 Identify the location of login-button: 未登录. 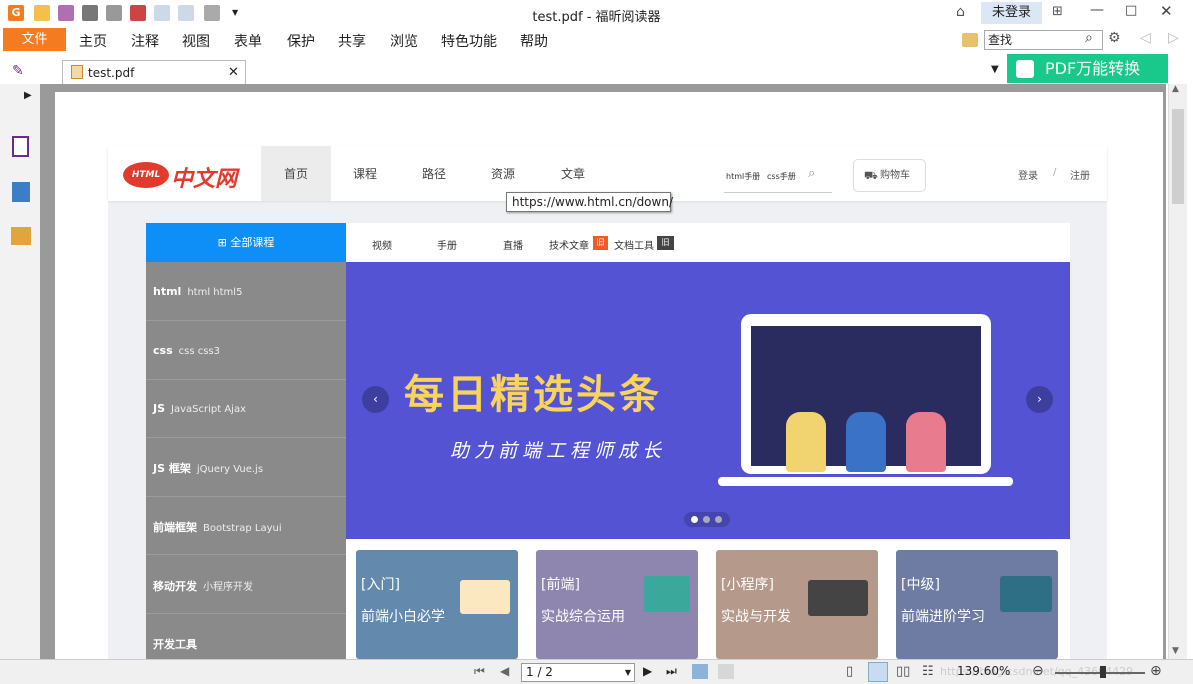
(1011, 13).